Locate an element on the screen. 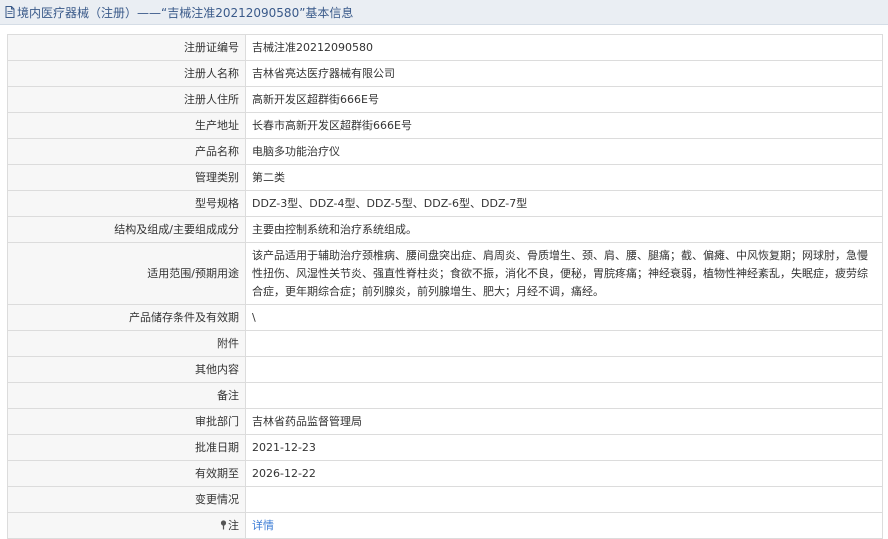  row-value: 2021-12-23 is located at coordinates (564, 447).